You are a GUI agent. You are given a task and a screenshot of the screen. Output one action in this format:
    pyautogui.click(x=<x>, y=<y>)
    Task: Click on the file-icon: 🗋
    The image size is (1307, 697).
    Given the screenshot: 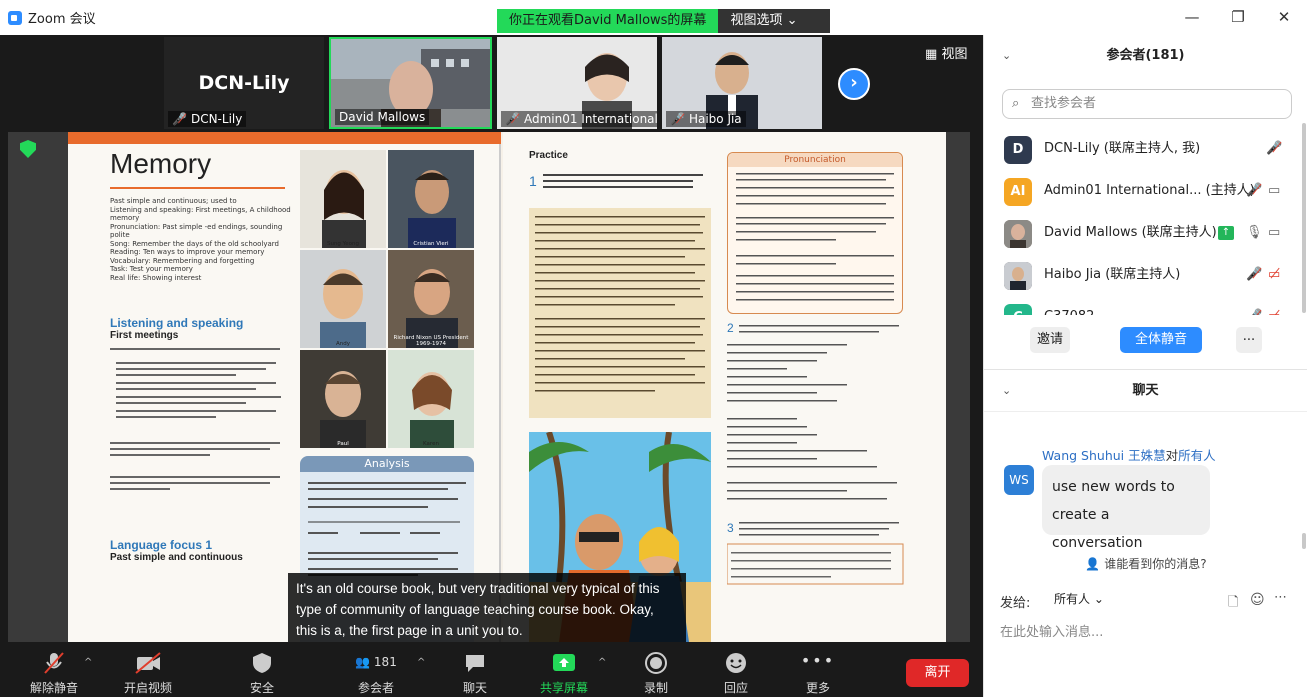 What is the action you would take?
    pyautogui.click(x=1233, y=604)
    